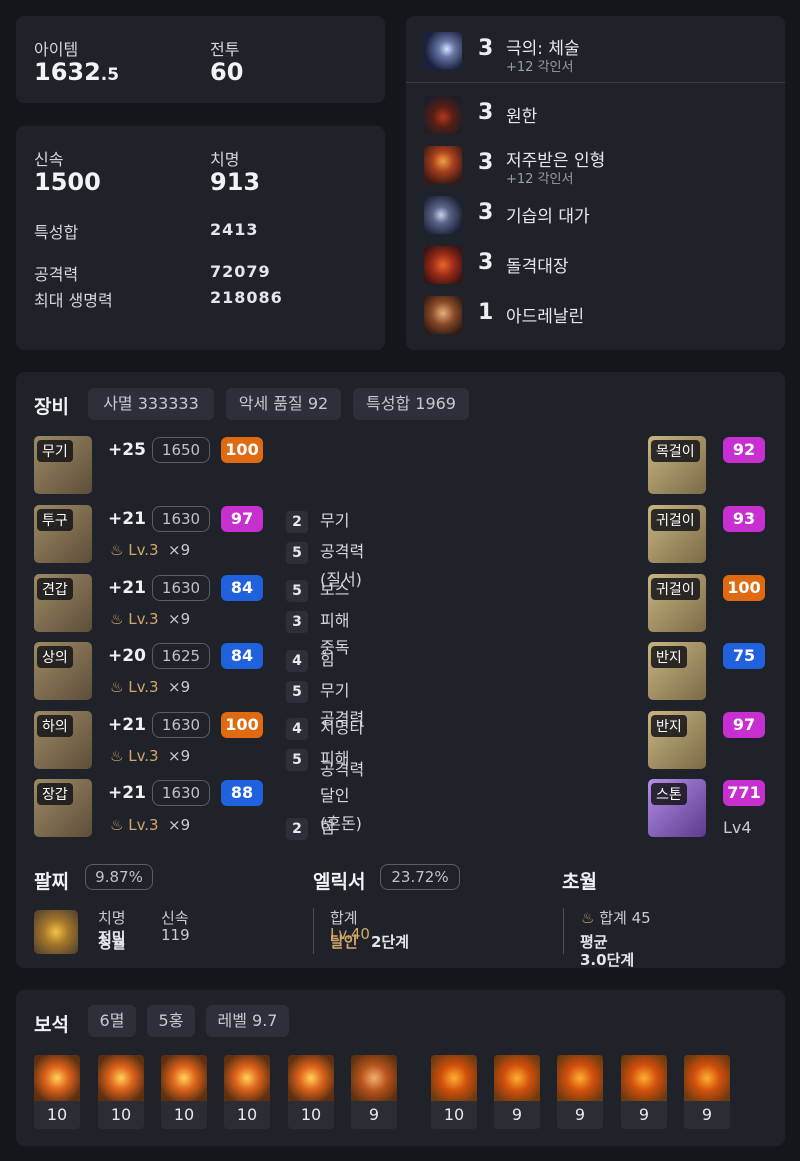 This screenshot has height=1161, width=800. I want to click on item-level-pill: 1650, so click(181, 450).